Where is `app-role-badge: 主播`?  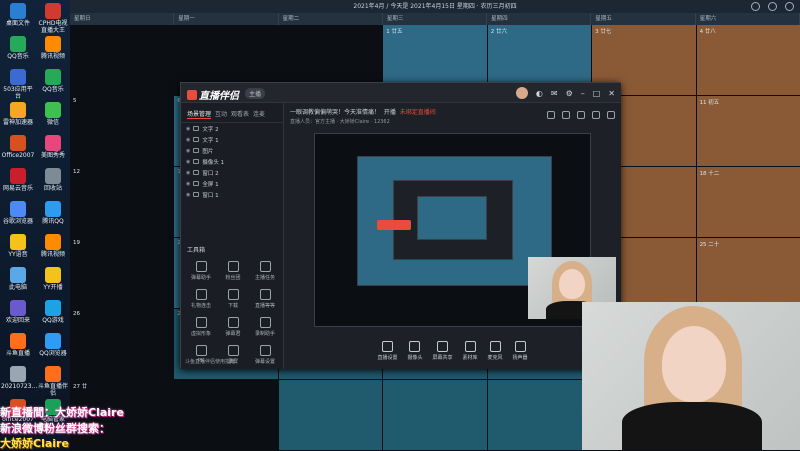
app-role-badge: 主播 is located at coordinates (255, 93).